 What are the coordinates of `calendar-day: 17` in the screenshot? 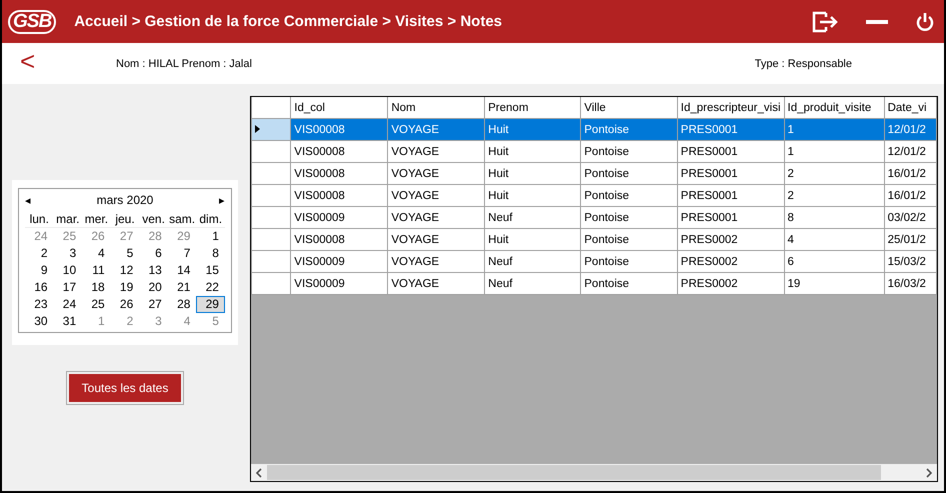 It's located at (68, 287).